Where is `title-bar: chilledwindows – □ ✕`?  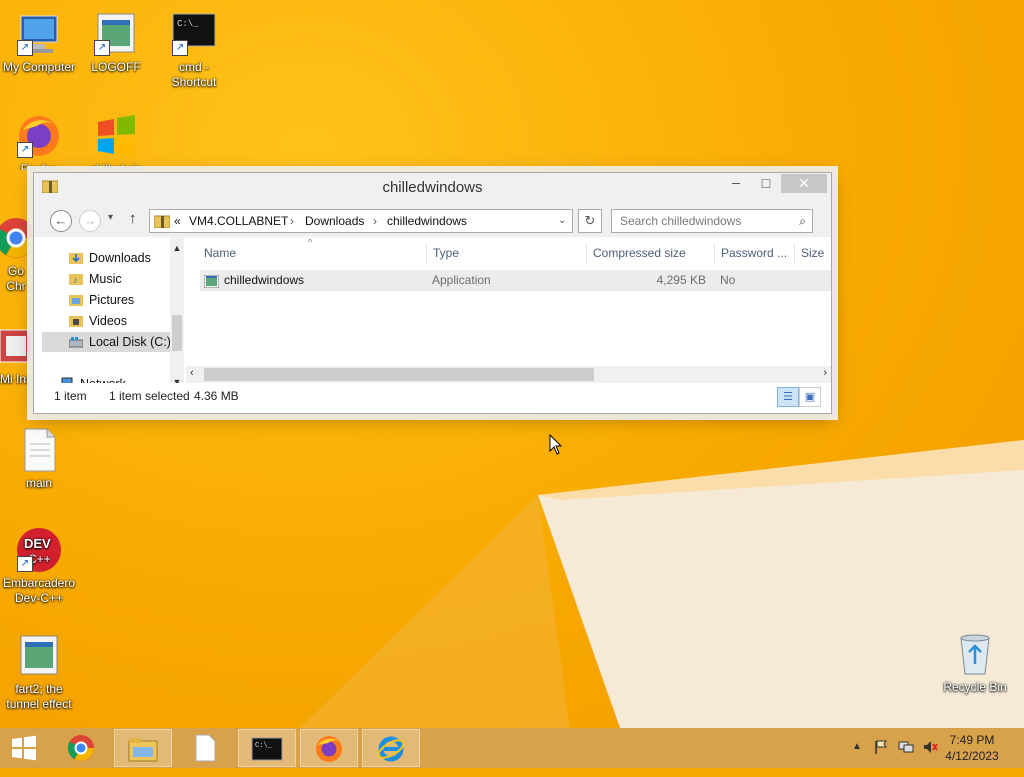 title-bar: chilledwindows – □ ✕ is located at coordinates (432, 188).